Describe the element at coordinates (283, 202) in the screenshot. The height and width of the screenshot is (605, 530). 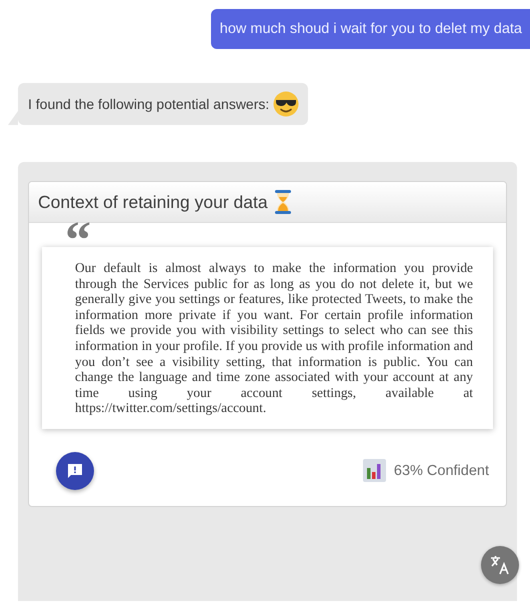
I see `hourglass-icon` at that location.